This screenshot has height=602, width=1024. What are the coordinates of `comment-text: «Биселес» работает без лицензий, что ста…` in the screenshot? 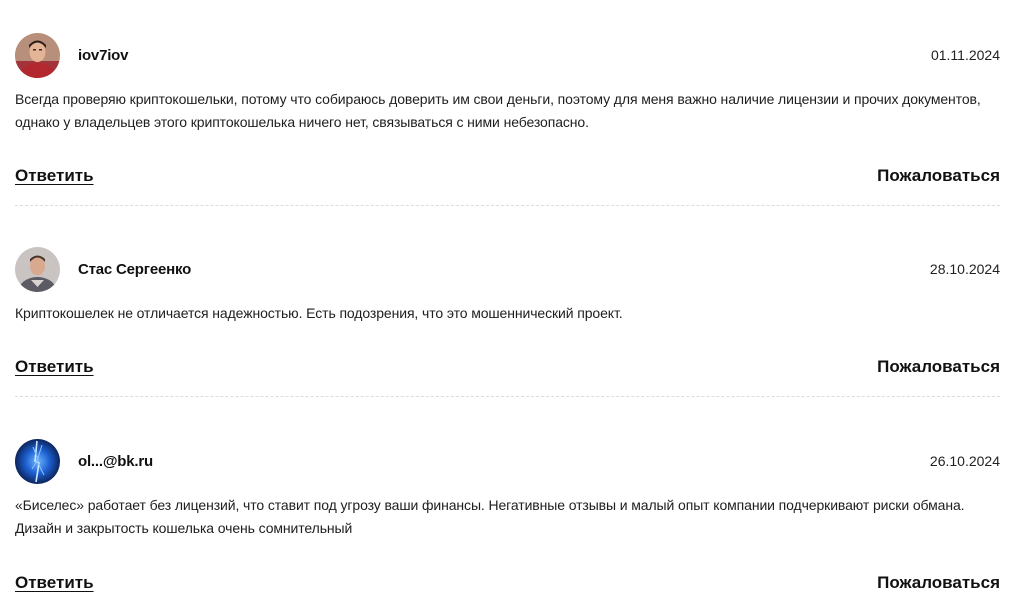 It's located at (490, 516).